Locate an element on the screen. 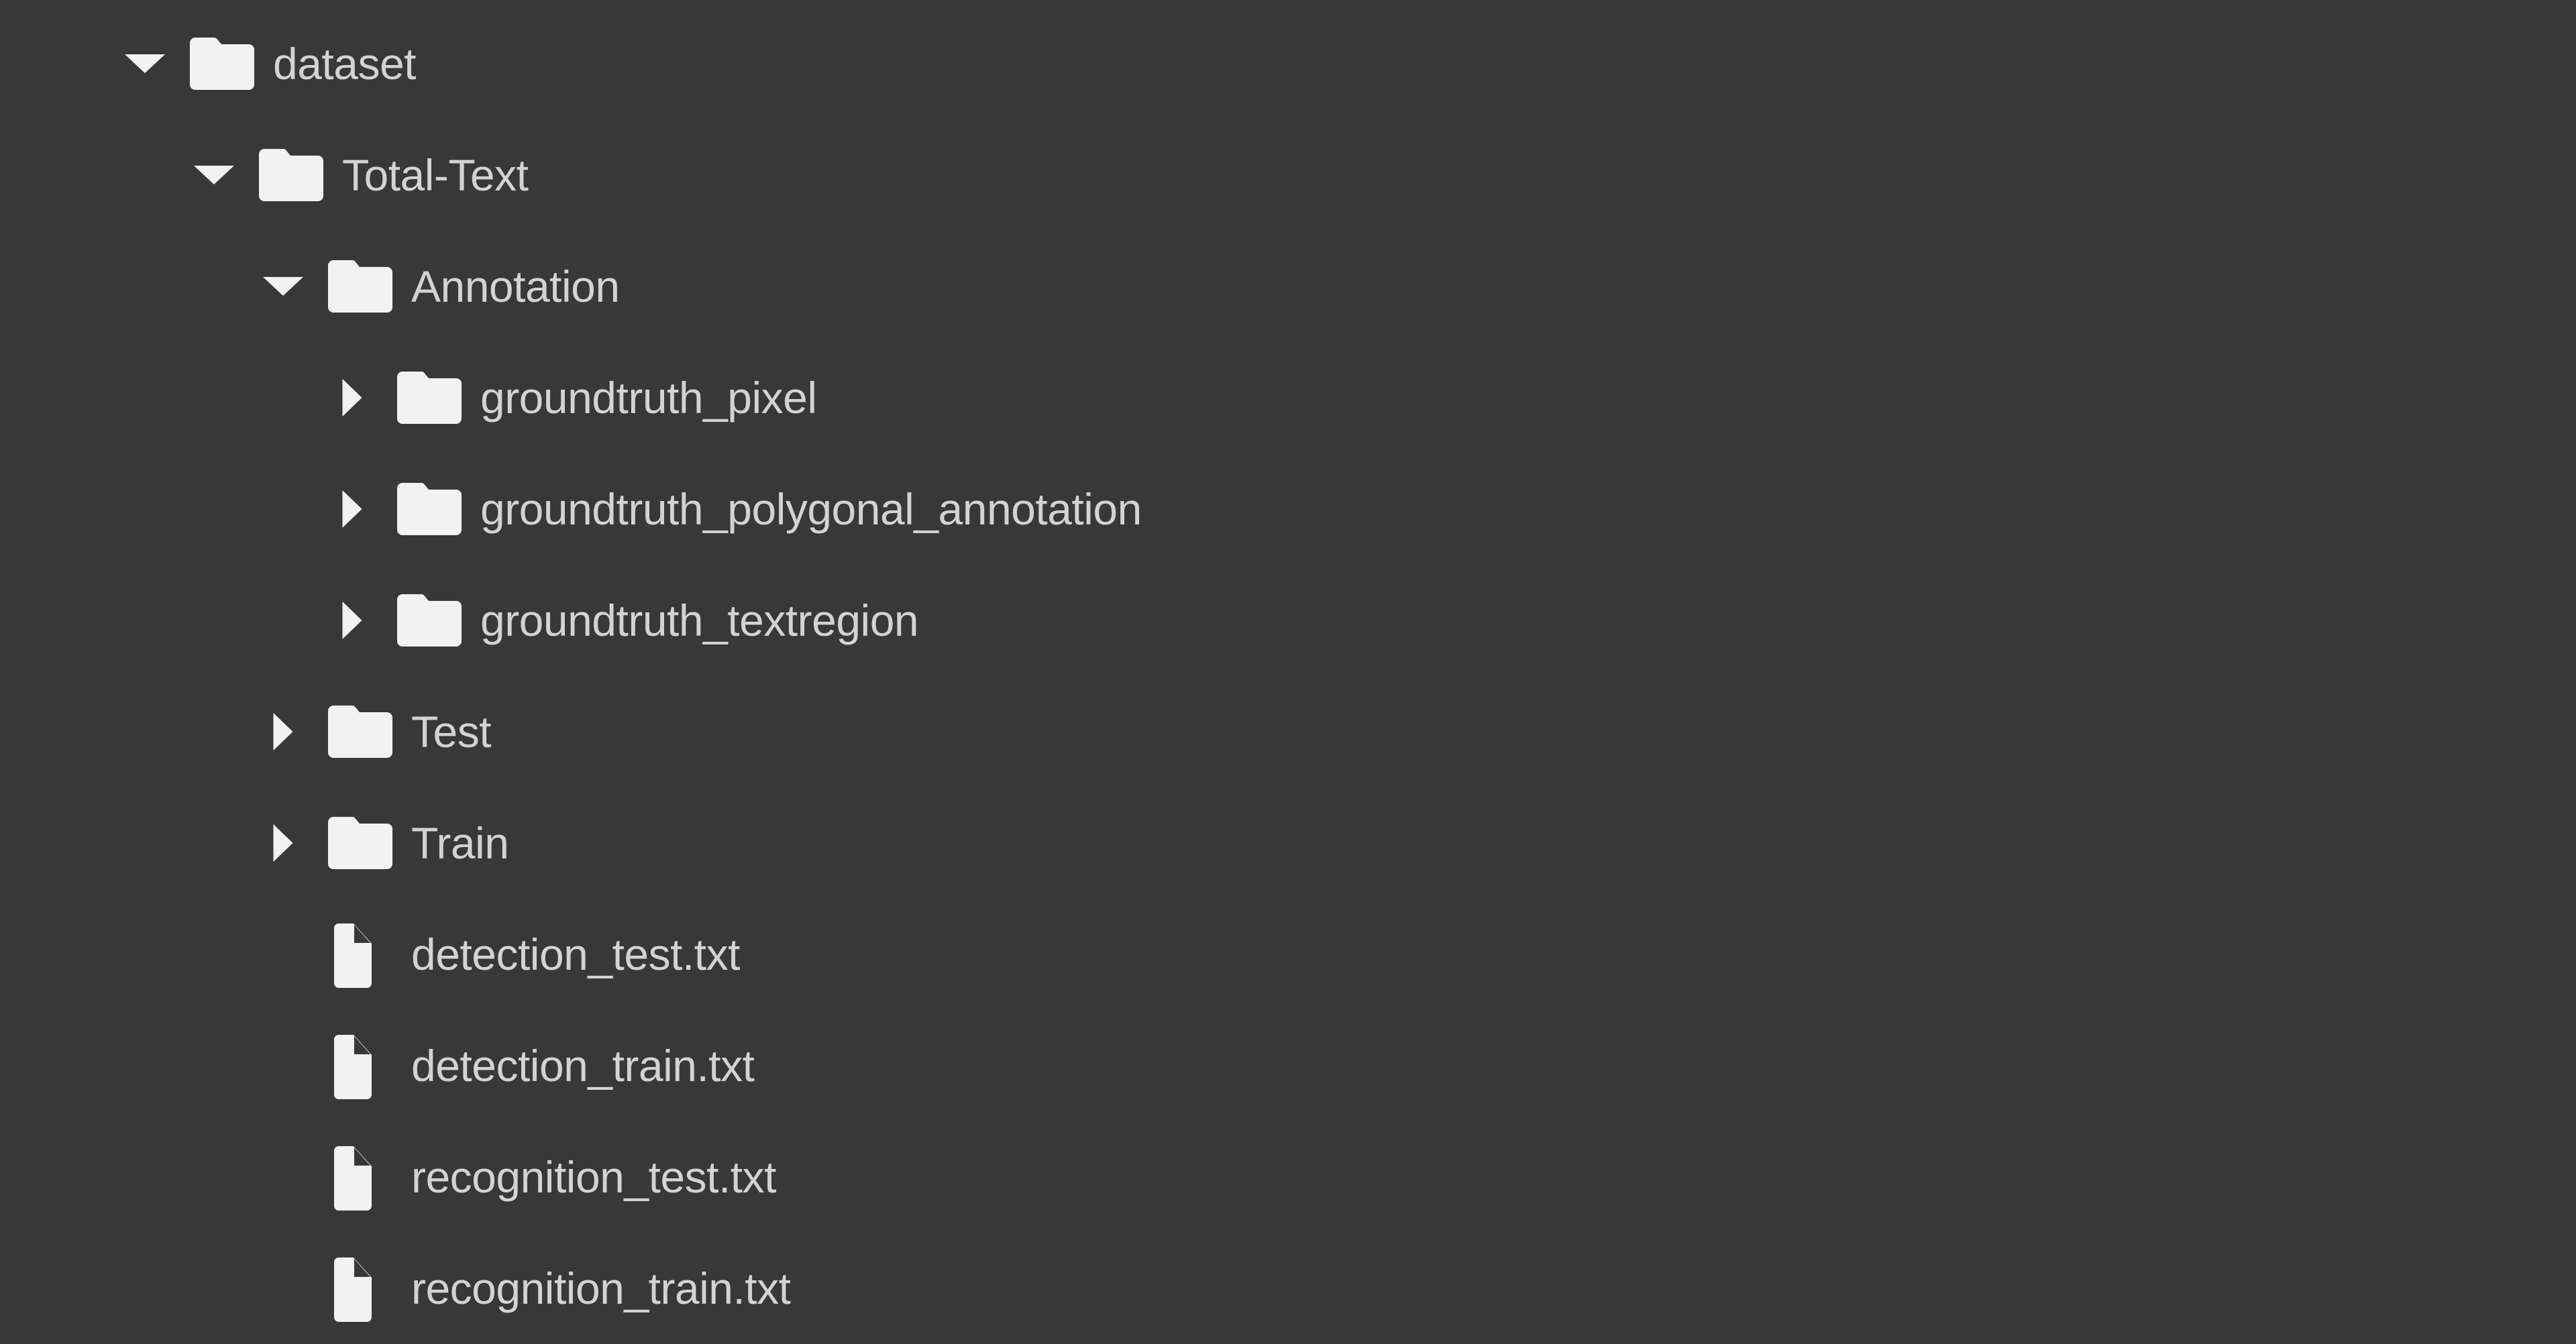 The height and width of the screenshot is (1344, 2576). folder-name-label: Annotation is located at coordinates (515, 286).